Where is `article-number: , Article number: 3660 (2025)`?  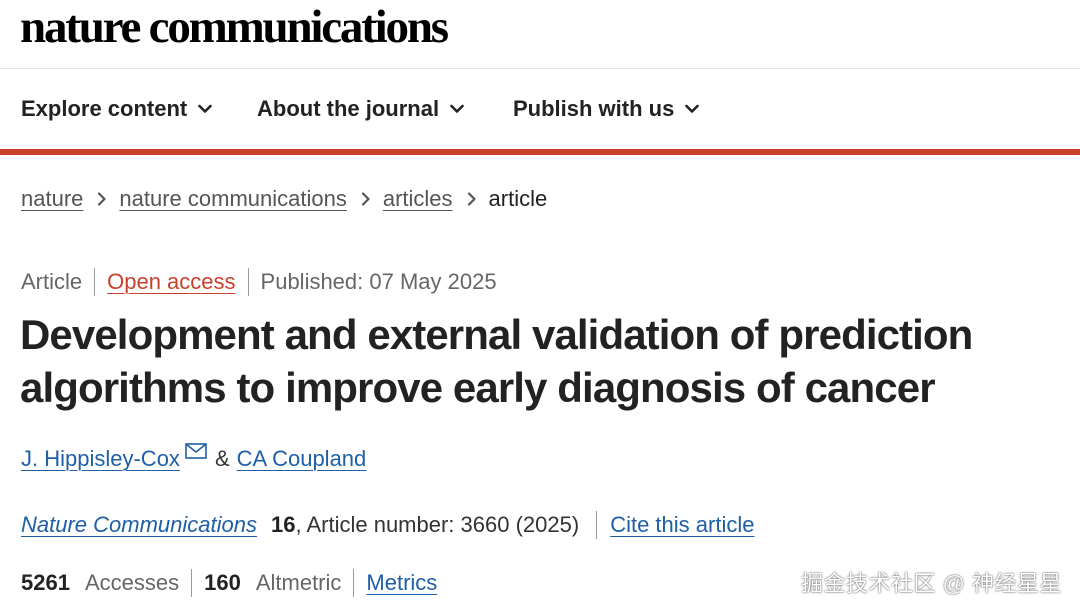
article-number: , Article number: 3660 (2025) is located at coordinates (437, 524).